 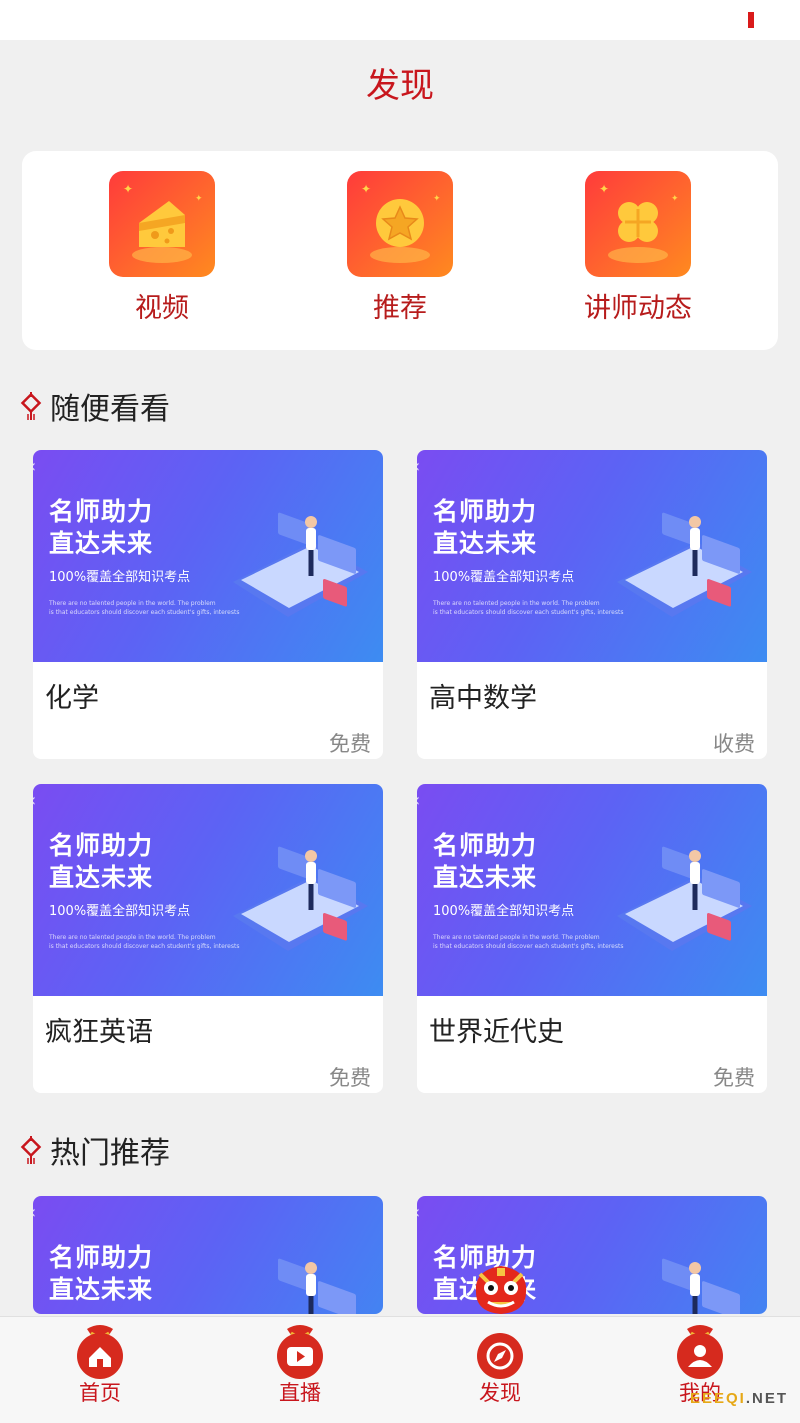 I want to click on status-bar, so click(x=400, y=20).